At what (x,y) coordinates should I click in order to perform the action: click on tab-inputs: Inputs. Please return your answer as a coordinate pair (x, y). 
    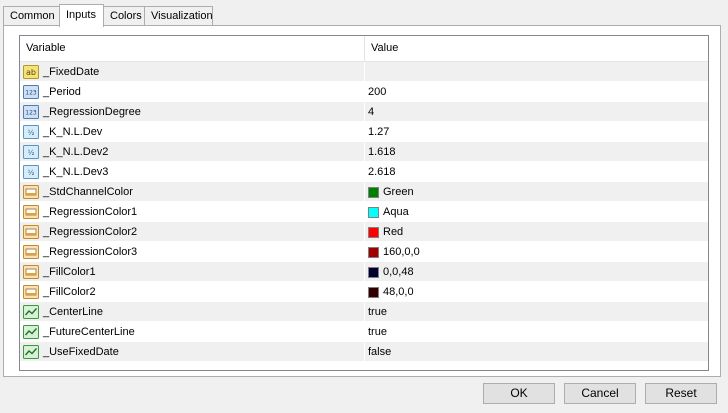
    Looking at the image, I should click on (81, 15).